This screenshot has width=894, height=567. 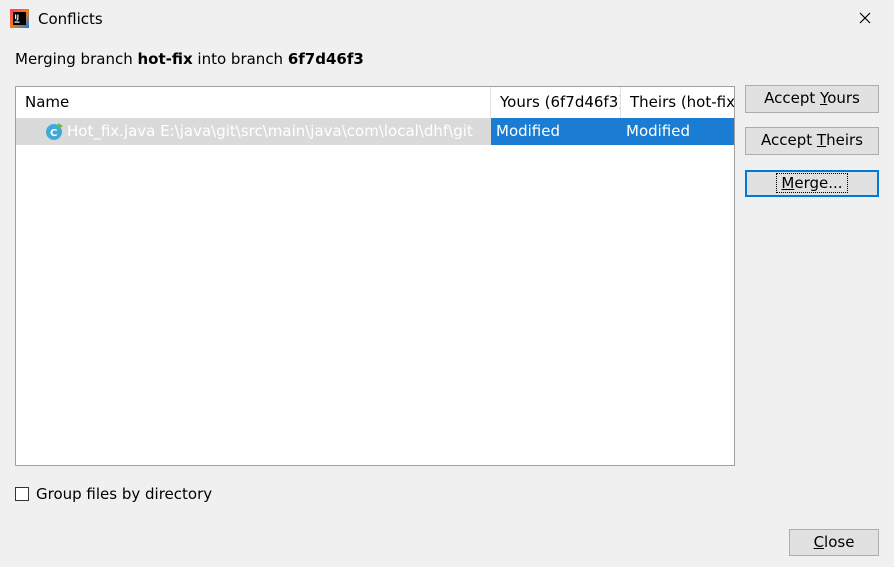 I want to click on yours-status-cell: Modified, so click(x=556, y=131).